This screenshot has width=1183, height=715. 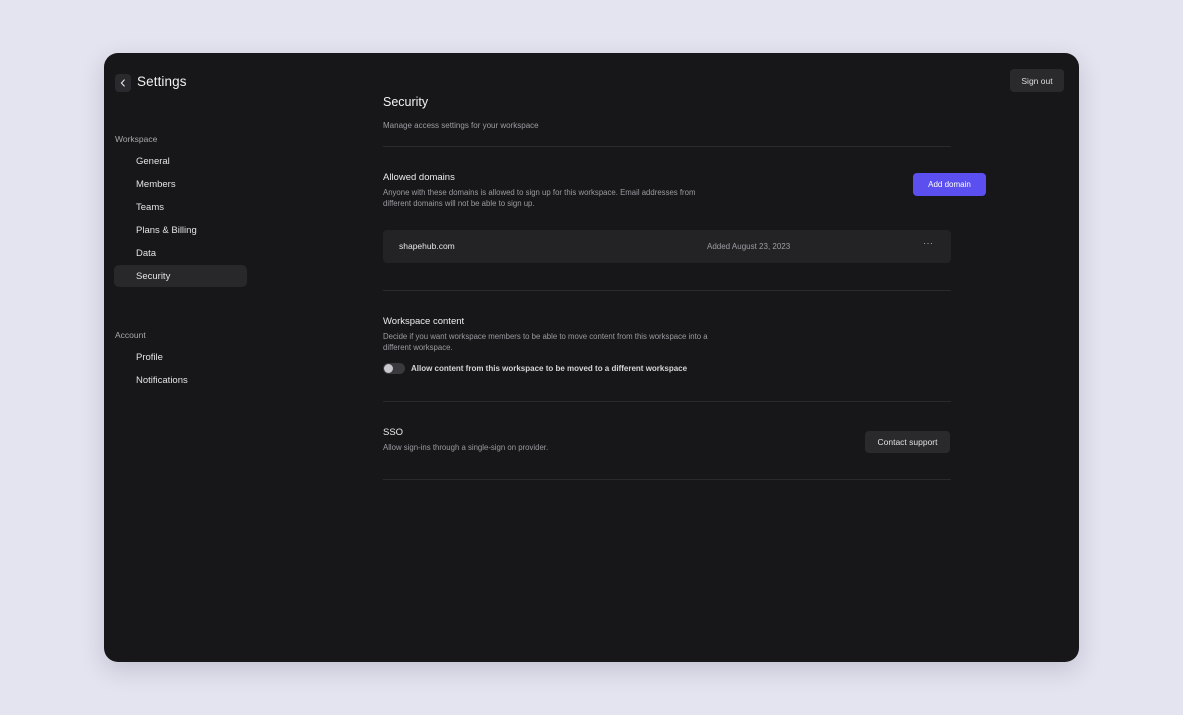 What do you see at coordinates (180, 380) in the screenshot?
I see `sidebar-item-notifications: Notifications` at bounding box center [180, 380].